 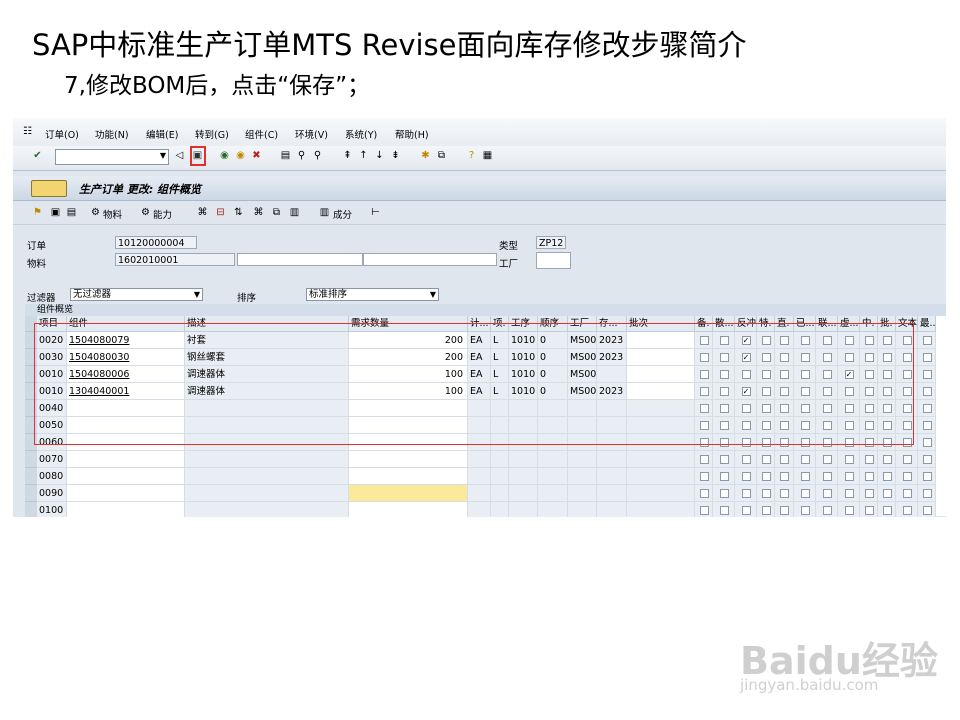 I want to click on help-icon: ?, so click(x=471, y=155).